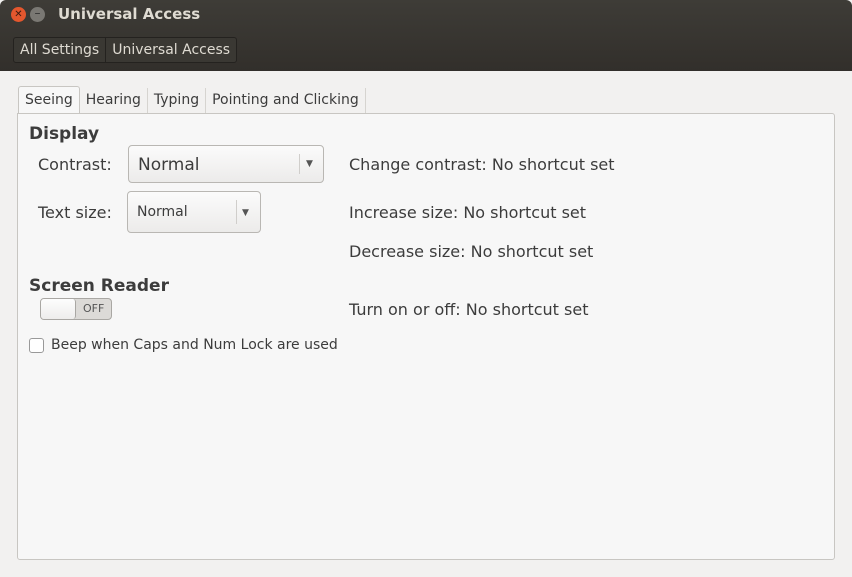  I want to click on text-size-dropdown: Normal ▼, so click(194, 212).